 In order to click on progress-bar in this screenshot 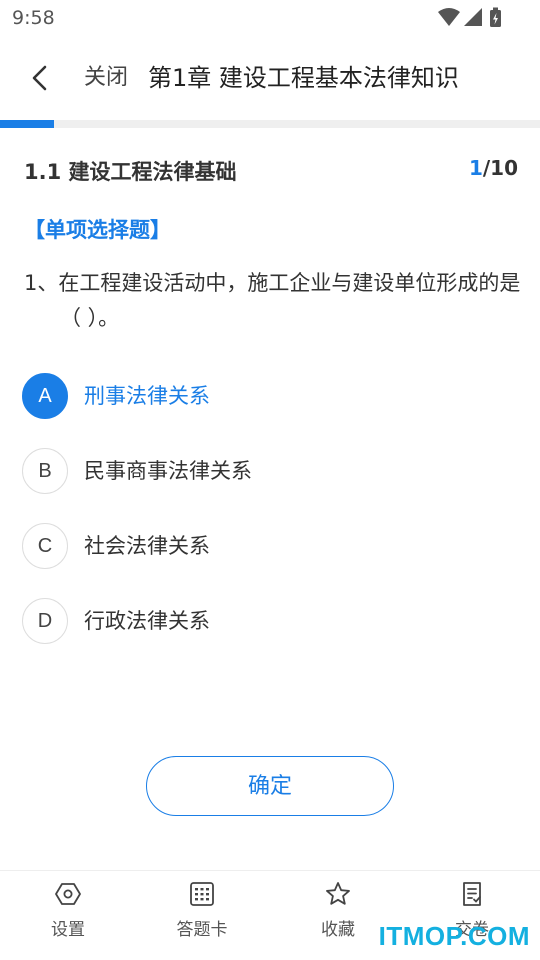, I will do `click(270, 124)`.